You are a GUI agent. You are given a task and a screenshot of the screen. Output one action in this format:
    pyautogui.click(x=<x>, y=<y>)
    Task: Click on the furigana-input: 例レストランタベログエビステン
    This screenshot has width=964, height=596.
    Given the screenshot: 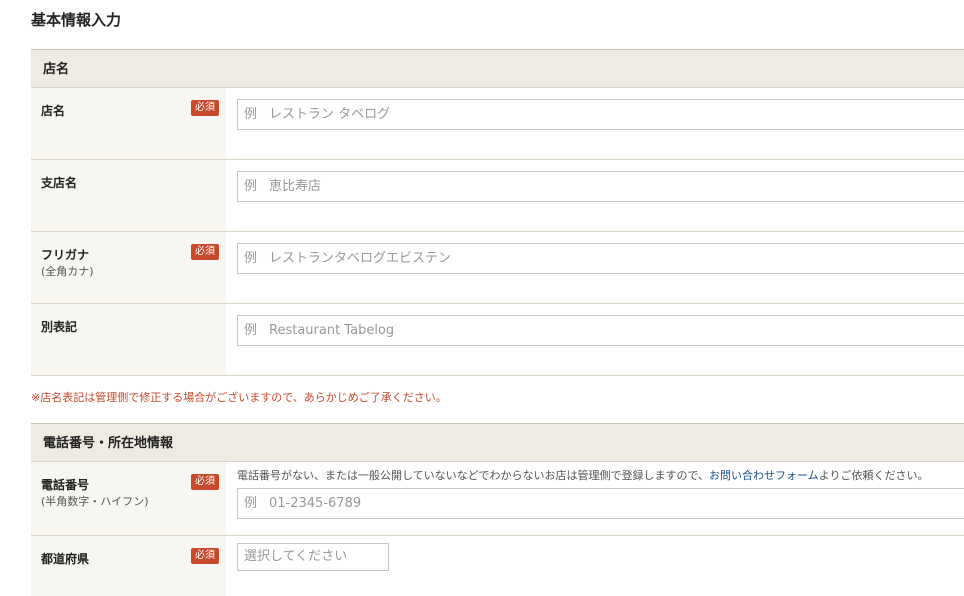 What is the action you would take?
    pyautogui.click(x=600, y=258)
    